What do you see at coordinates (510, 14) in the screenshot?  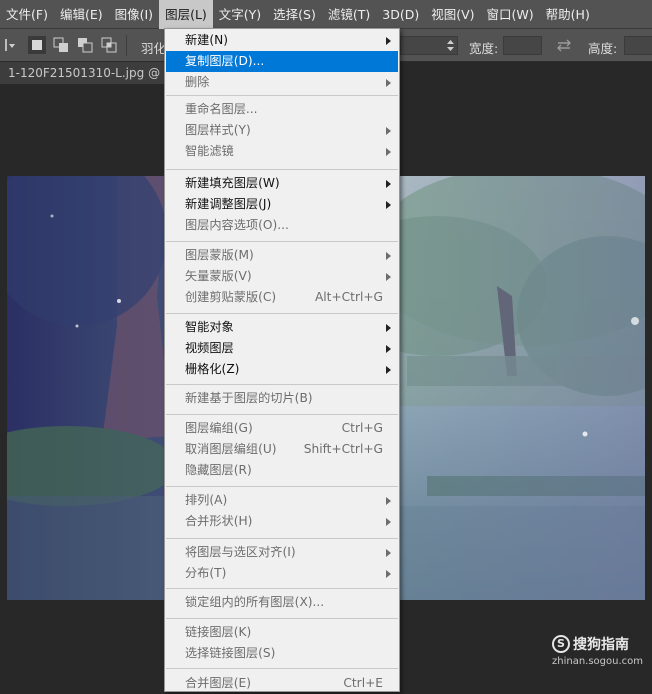 I see `menu-window: 窗口(W)` at bounding box center [510, 14].